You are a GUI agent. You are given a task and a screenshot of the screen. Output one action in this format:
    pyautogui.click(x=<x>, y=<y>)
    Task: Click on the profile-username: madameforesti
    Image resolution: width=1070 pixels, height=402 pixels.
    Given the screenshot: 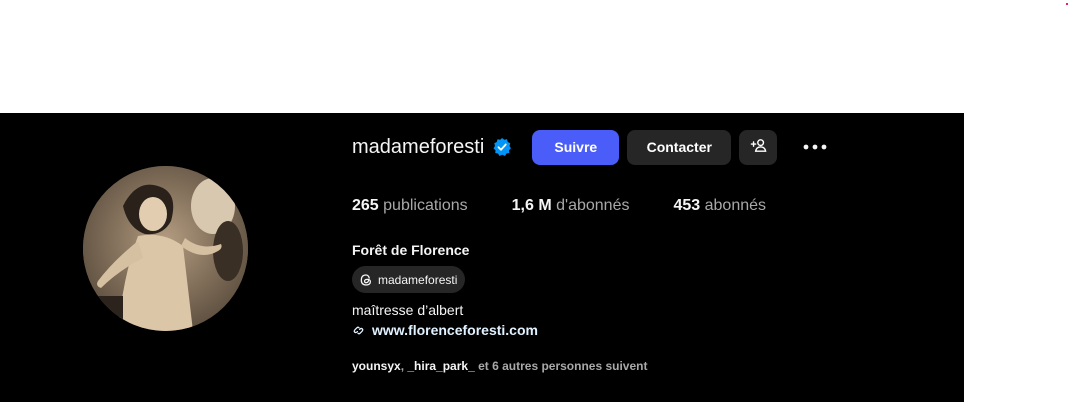 What is the action you would take?
    pyautogui.click(x=418, y=146)
    